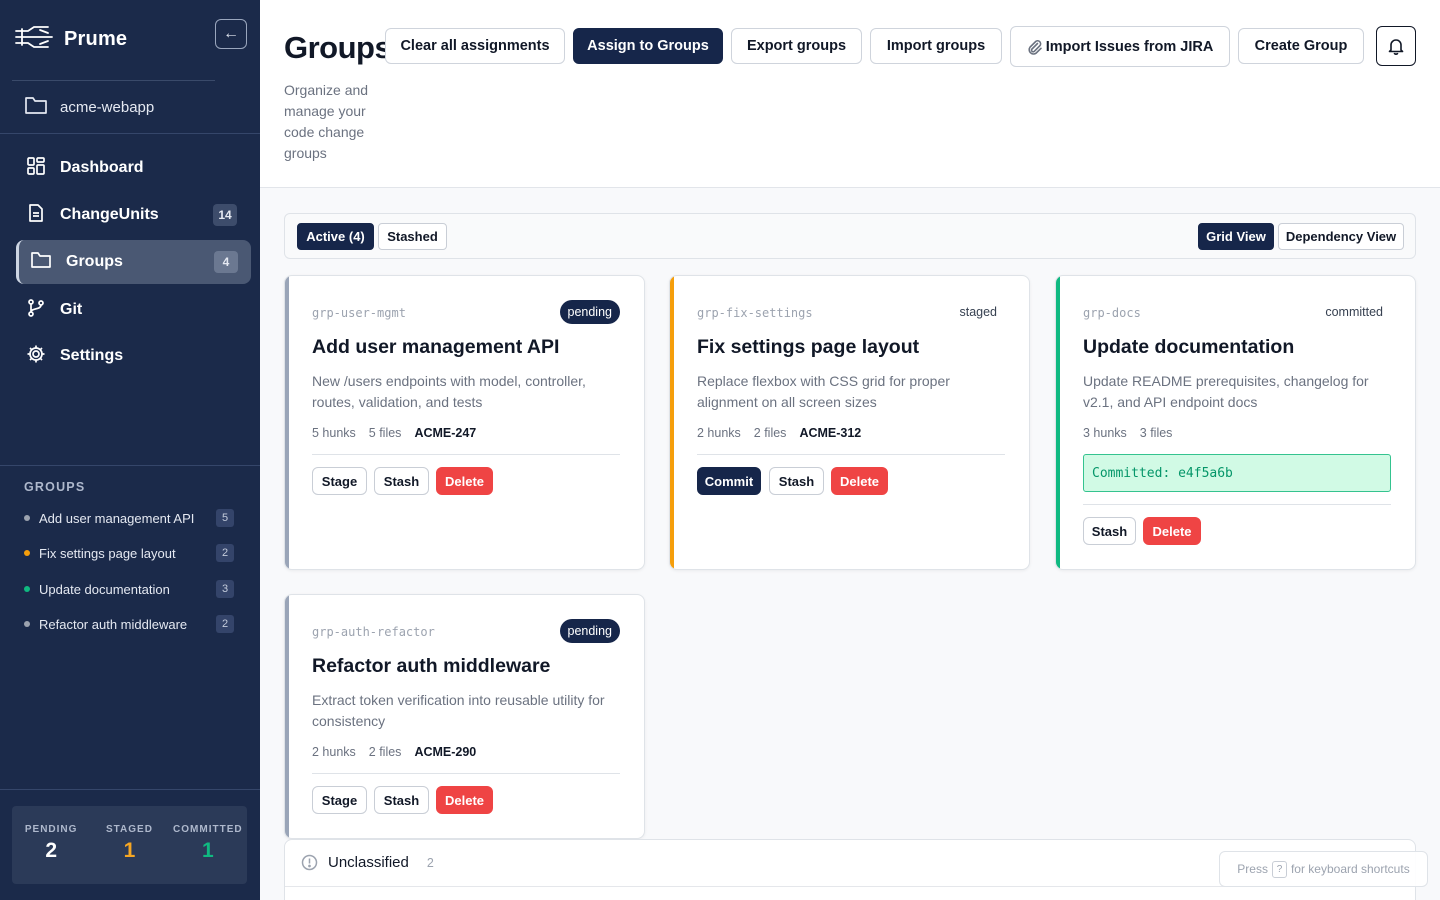 This screenshot has height=900, width=1440. I want to click on nav-label: Git, so click(71, 309).